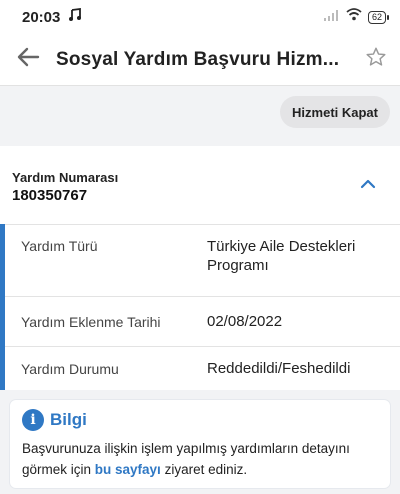 The width and height of the screenshot is (400, 494). I want to click on collapse-toggle, so click(368, 185).